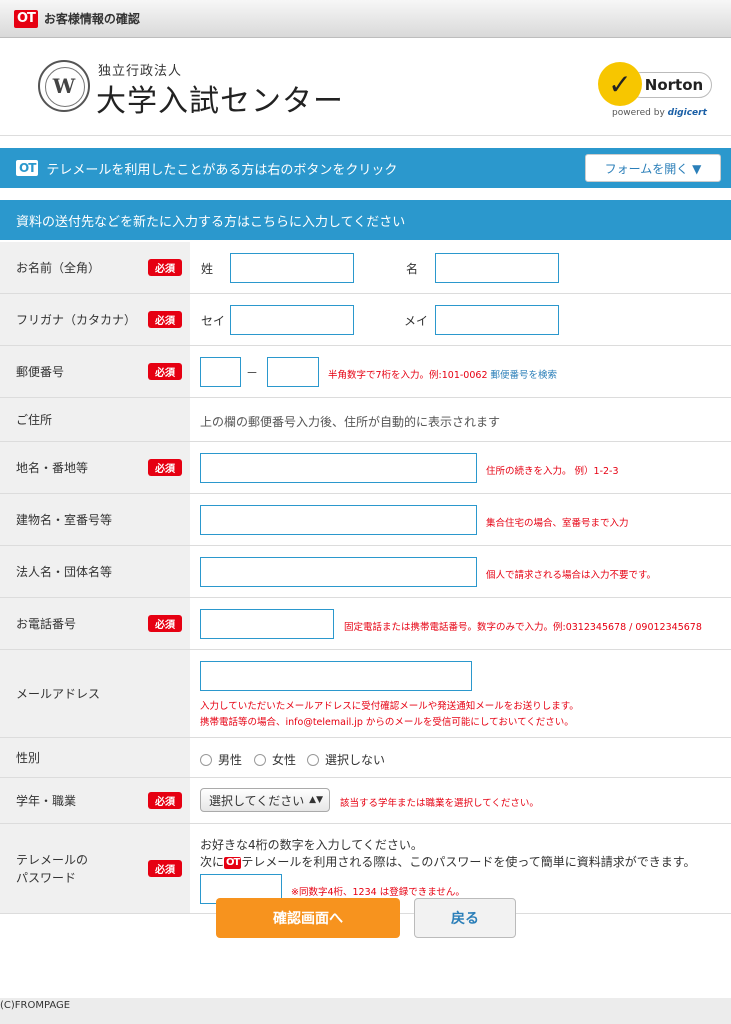 The width and height of the screenshot is (731, 1024). I want to click on row-gender: 性別 男性 女性 選択しない, so click(365, 758).